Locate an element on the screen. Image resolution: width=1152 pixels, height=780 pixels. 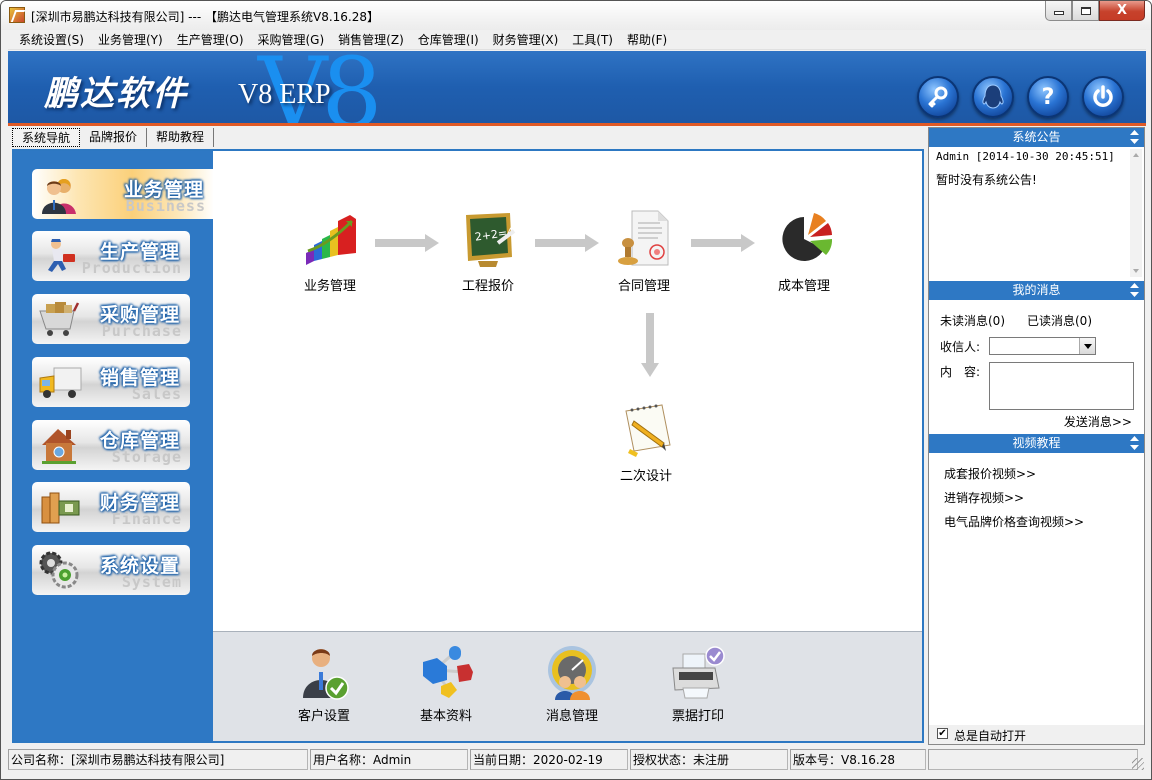
chevron-down-icon is located at coordinates (1087, 346).